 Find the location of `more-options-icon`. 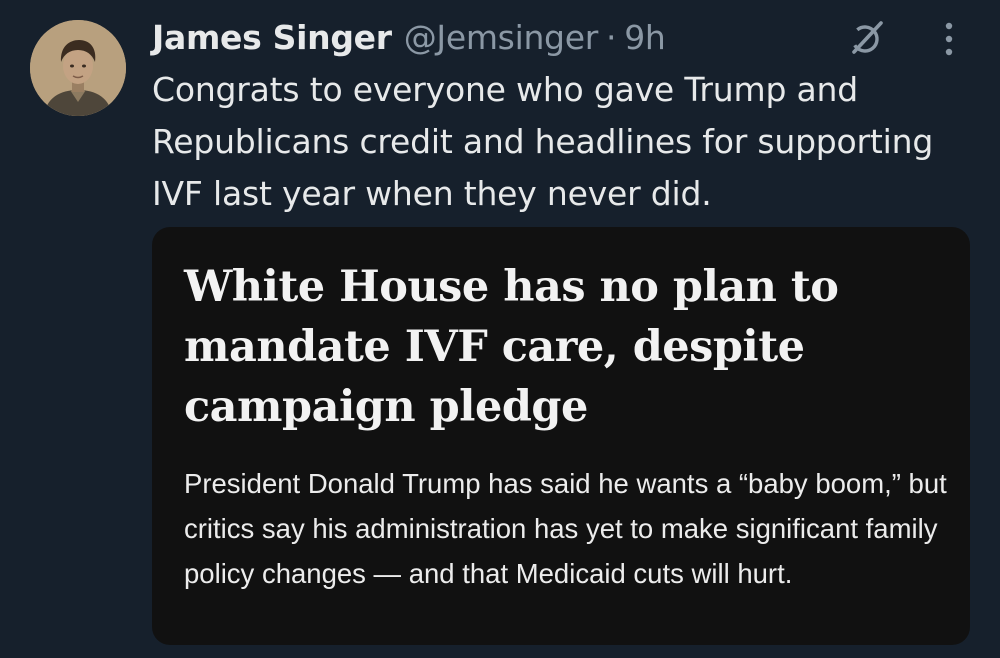

more-options-icon is located at coordinates (949, 39).